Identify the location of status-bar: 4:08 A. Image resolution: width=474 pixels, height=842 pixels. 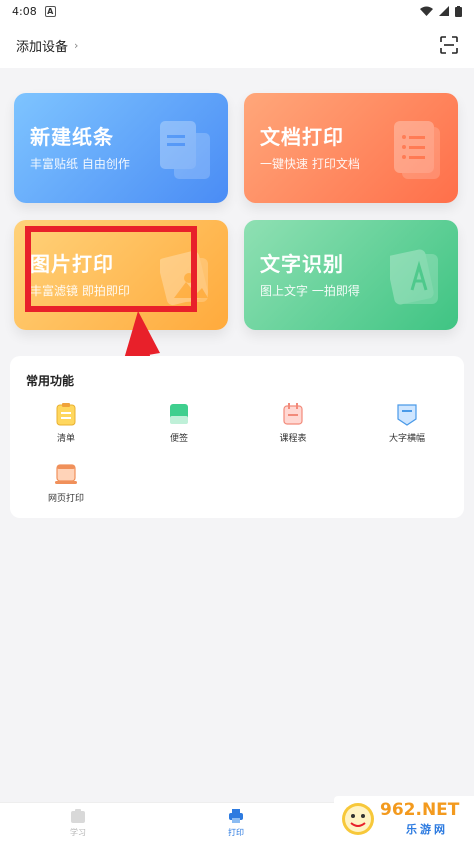
(237, 11).